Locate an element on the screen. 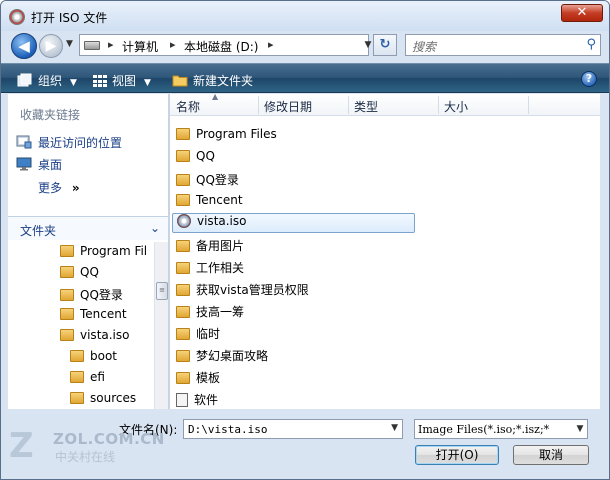 This screenshot has height=480, width=610. favorite-desktop: 桌面 is located at coordinates (39, 164).